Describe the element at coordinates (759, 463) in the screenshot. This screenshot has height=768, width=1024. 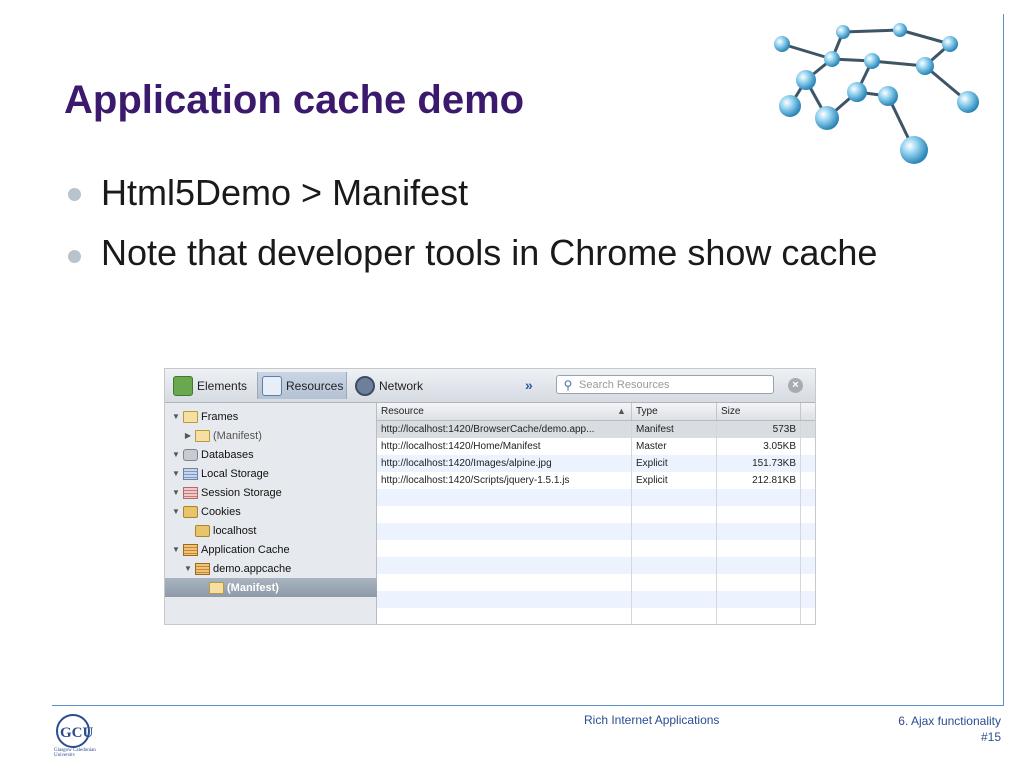
I see `cell-size: 151.73KB` at that location.